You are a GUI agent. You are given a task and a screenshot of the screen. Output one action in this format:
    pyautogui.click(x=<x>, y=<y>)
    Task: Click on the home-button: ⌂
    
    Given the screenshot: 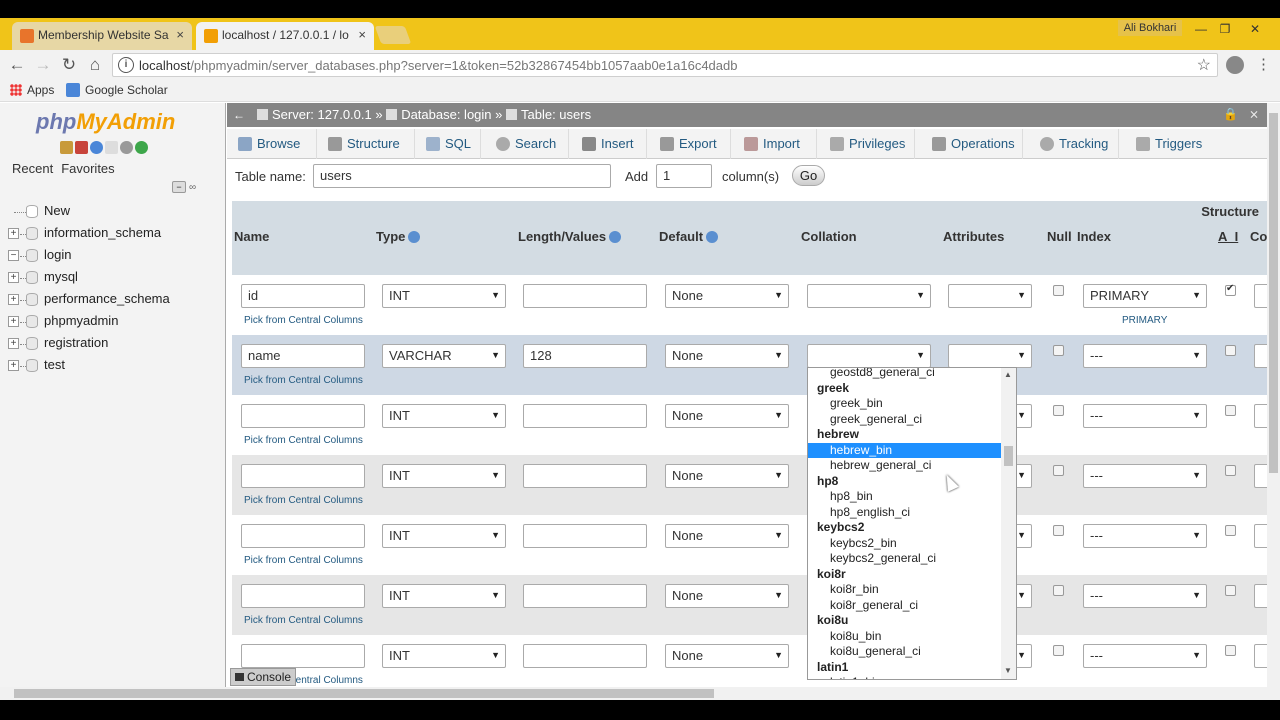 What is the action you would take?
    pyautogui.click(x=95, y=65)
    